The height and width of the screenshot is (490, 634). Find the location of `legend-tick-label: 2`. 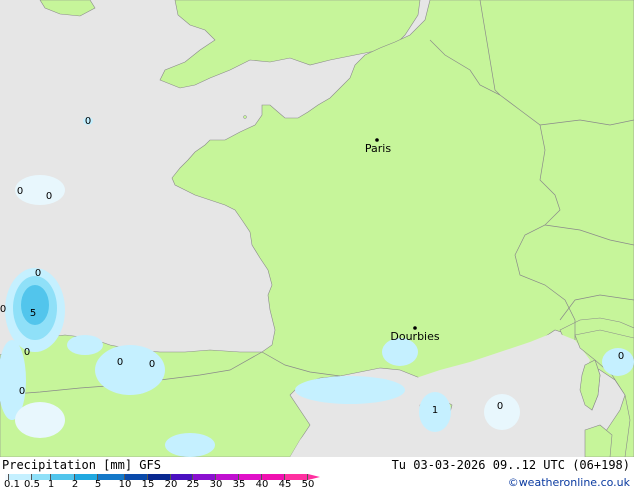

legend-tick-label: 2 is located at coordinates (75, 484).